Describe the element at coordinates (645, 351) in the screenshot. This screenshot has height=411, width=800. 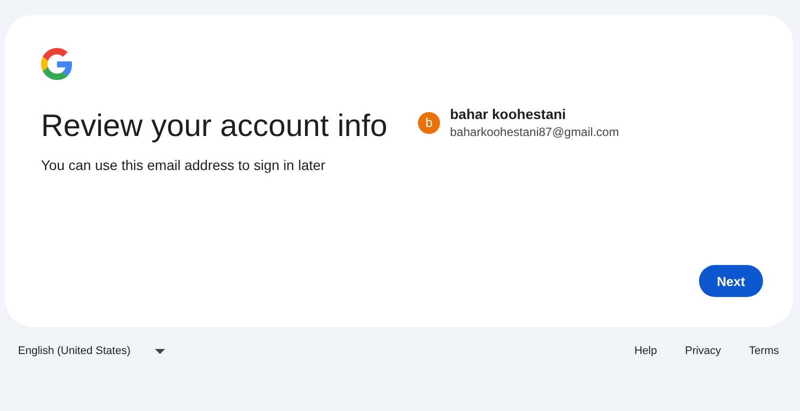
I see `footer-link: Help` at that location.